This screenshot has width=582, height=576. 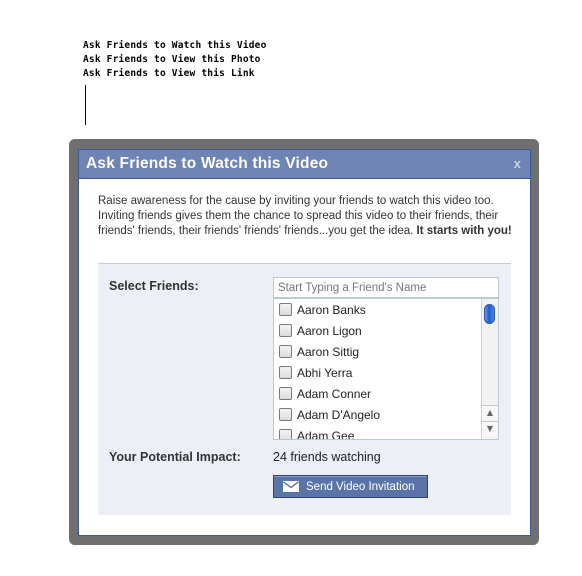 I want to click on friend-row: Abhi Yerra, so click(x=378, y=372).